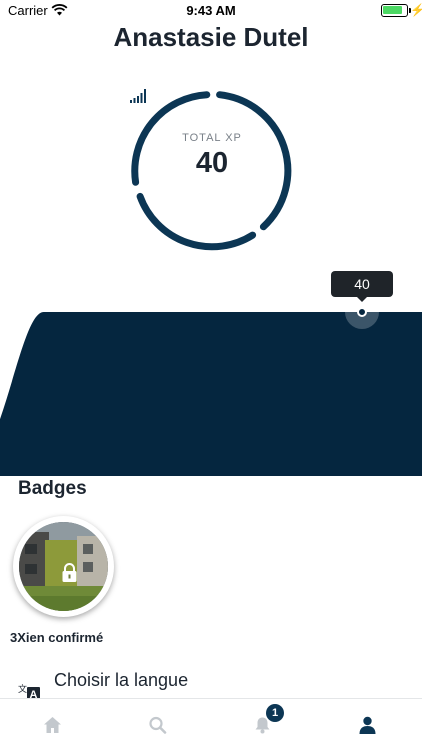 This screenshot has width=422, height=750. What do you see at coordinates (362, 312) in the screenshot?
I see `chart-highlight-point` at bounding box center [362, 312].